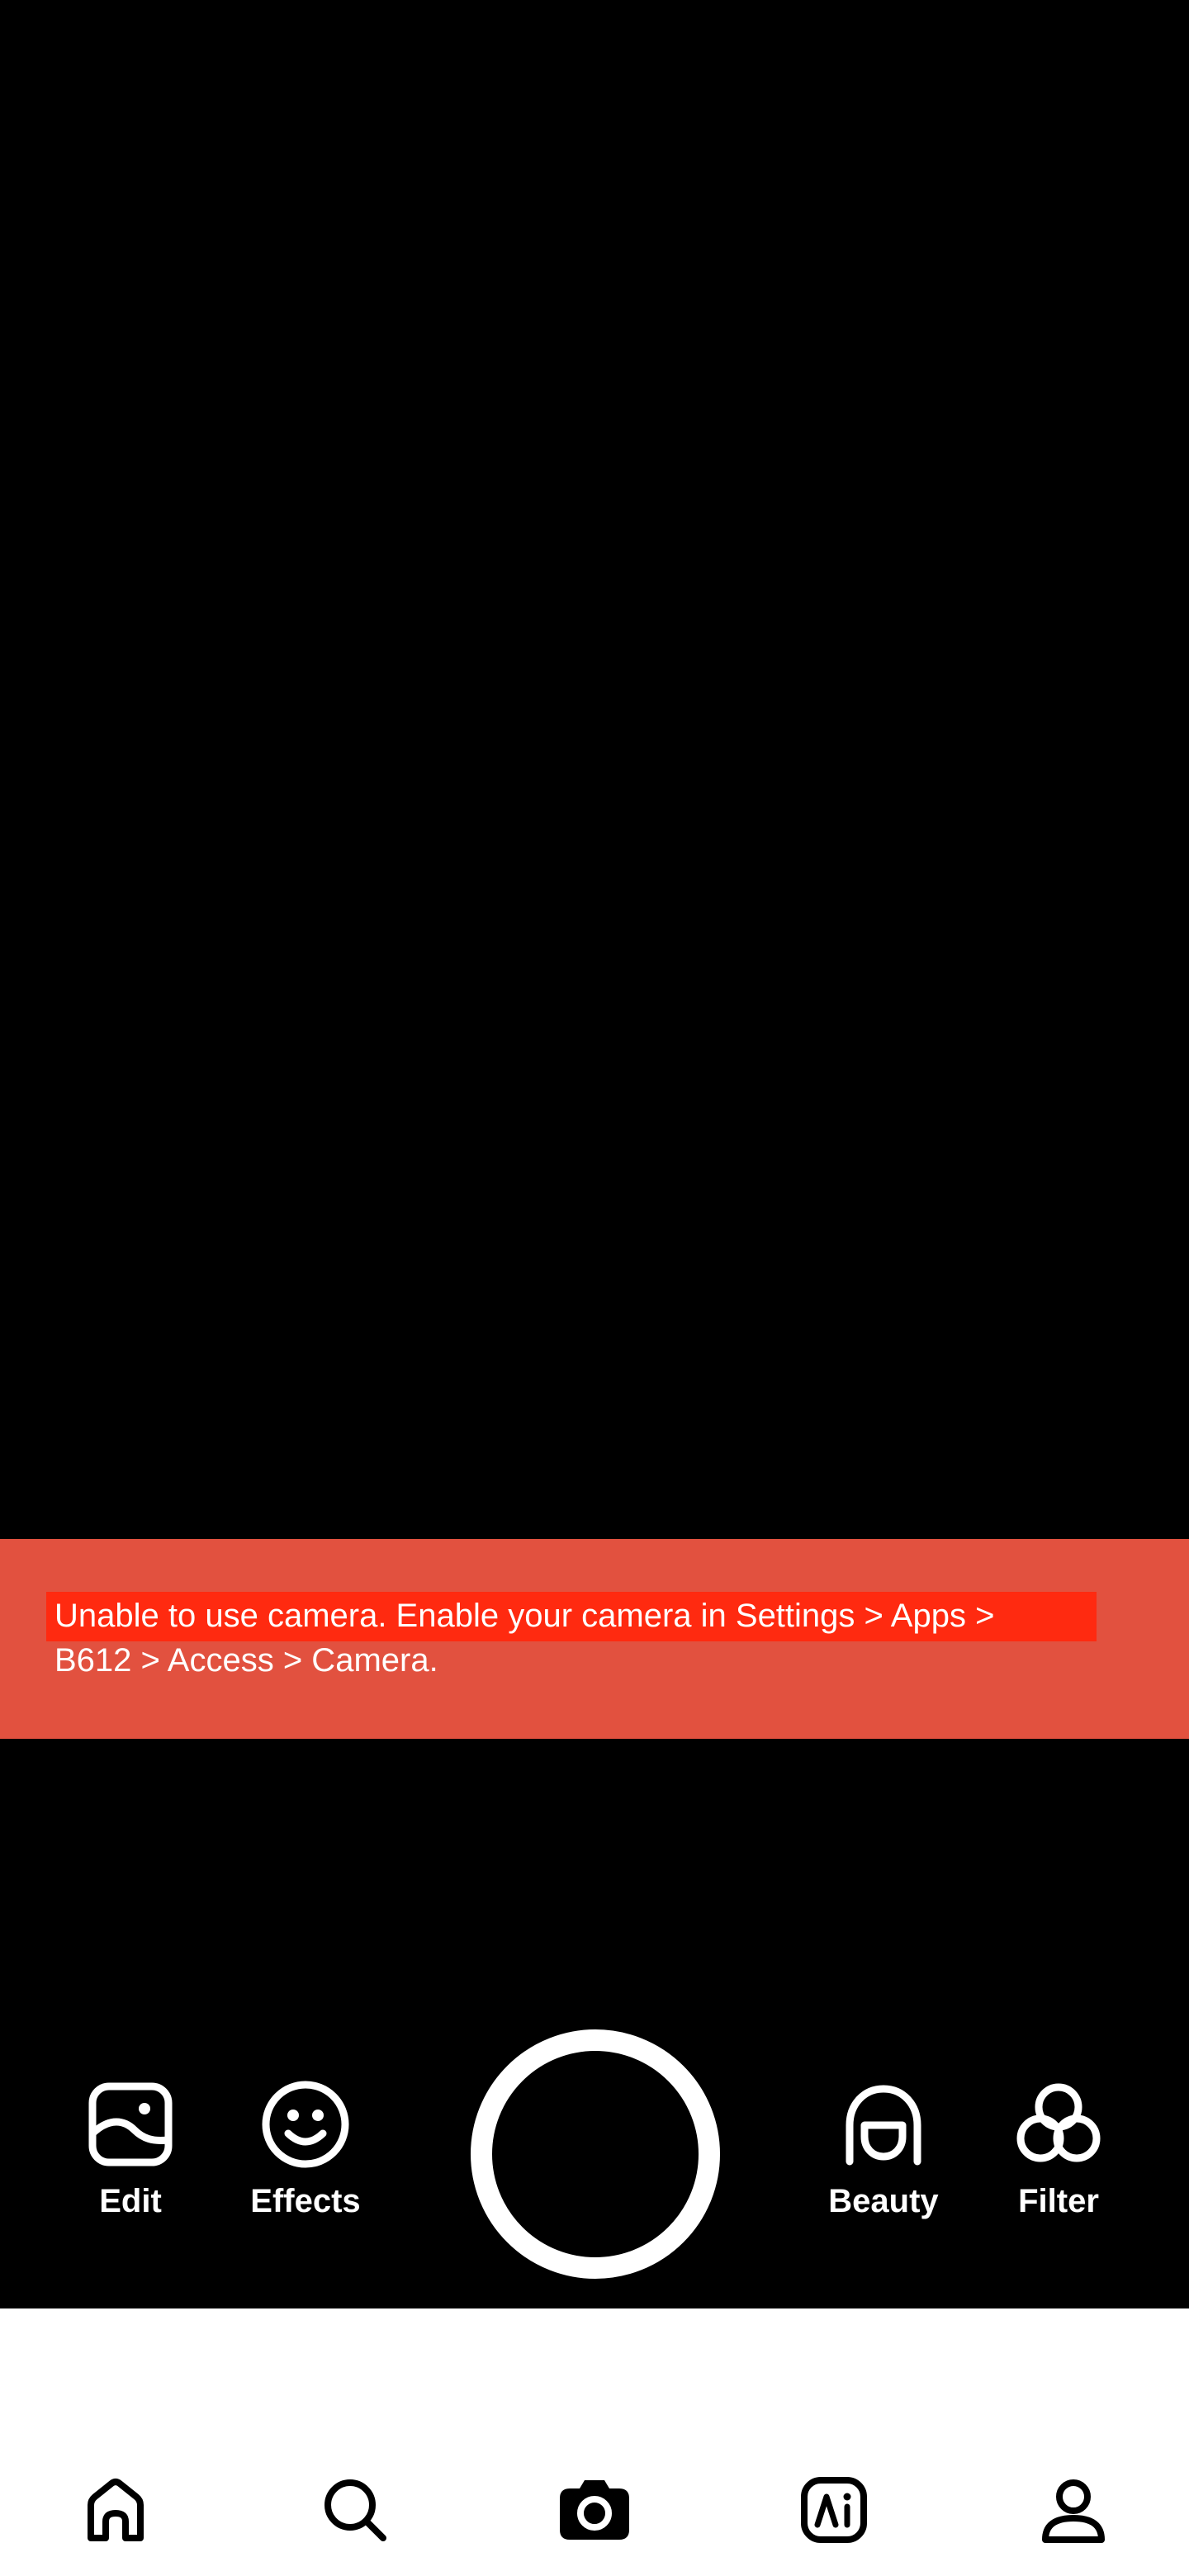 The width and height of the screenshot is (1189, 2576). What do you see at coordinates (1058, 2122) in the screenshot?
I see `filter-circles-icon` at bounding box center [1058, 2122].